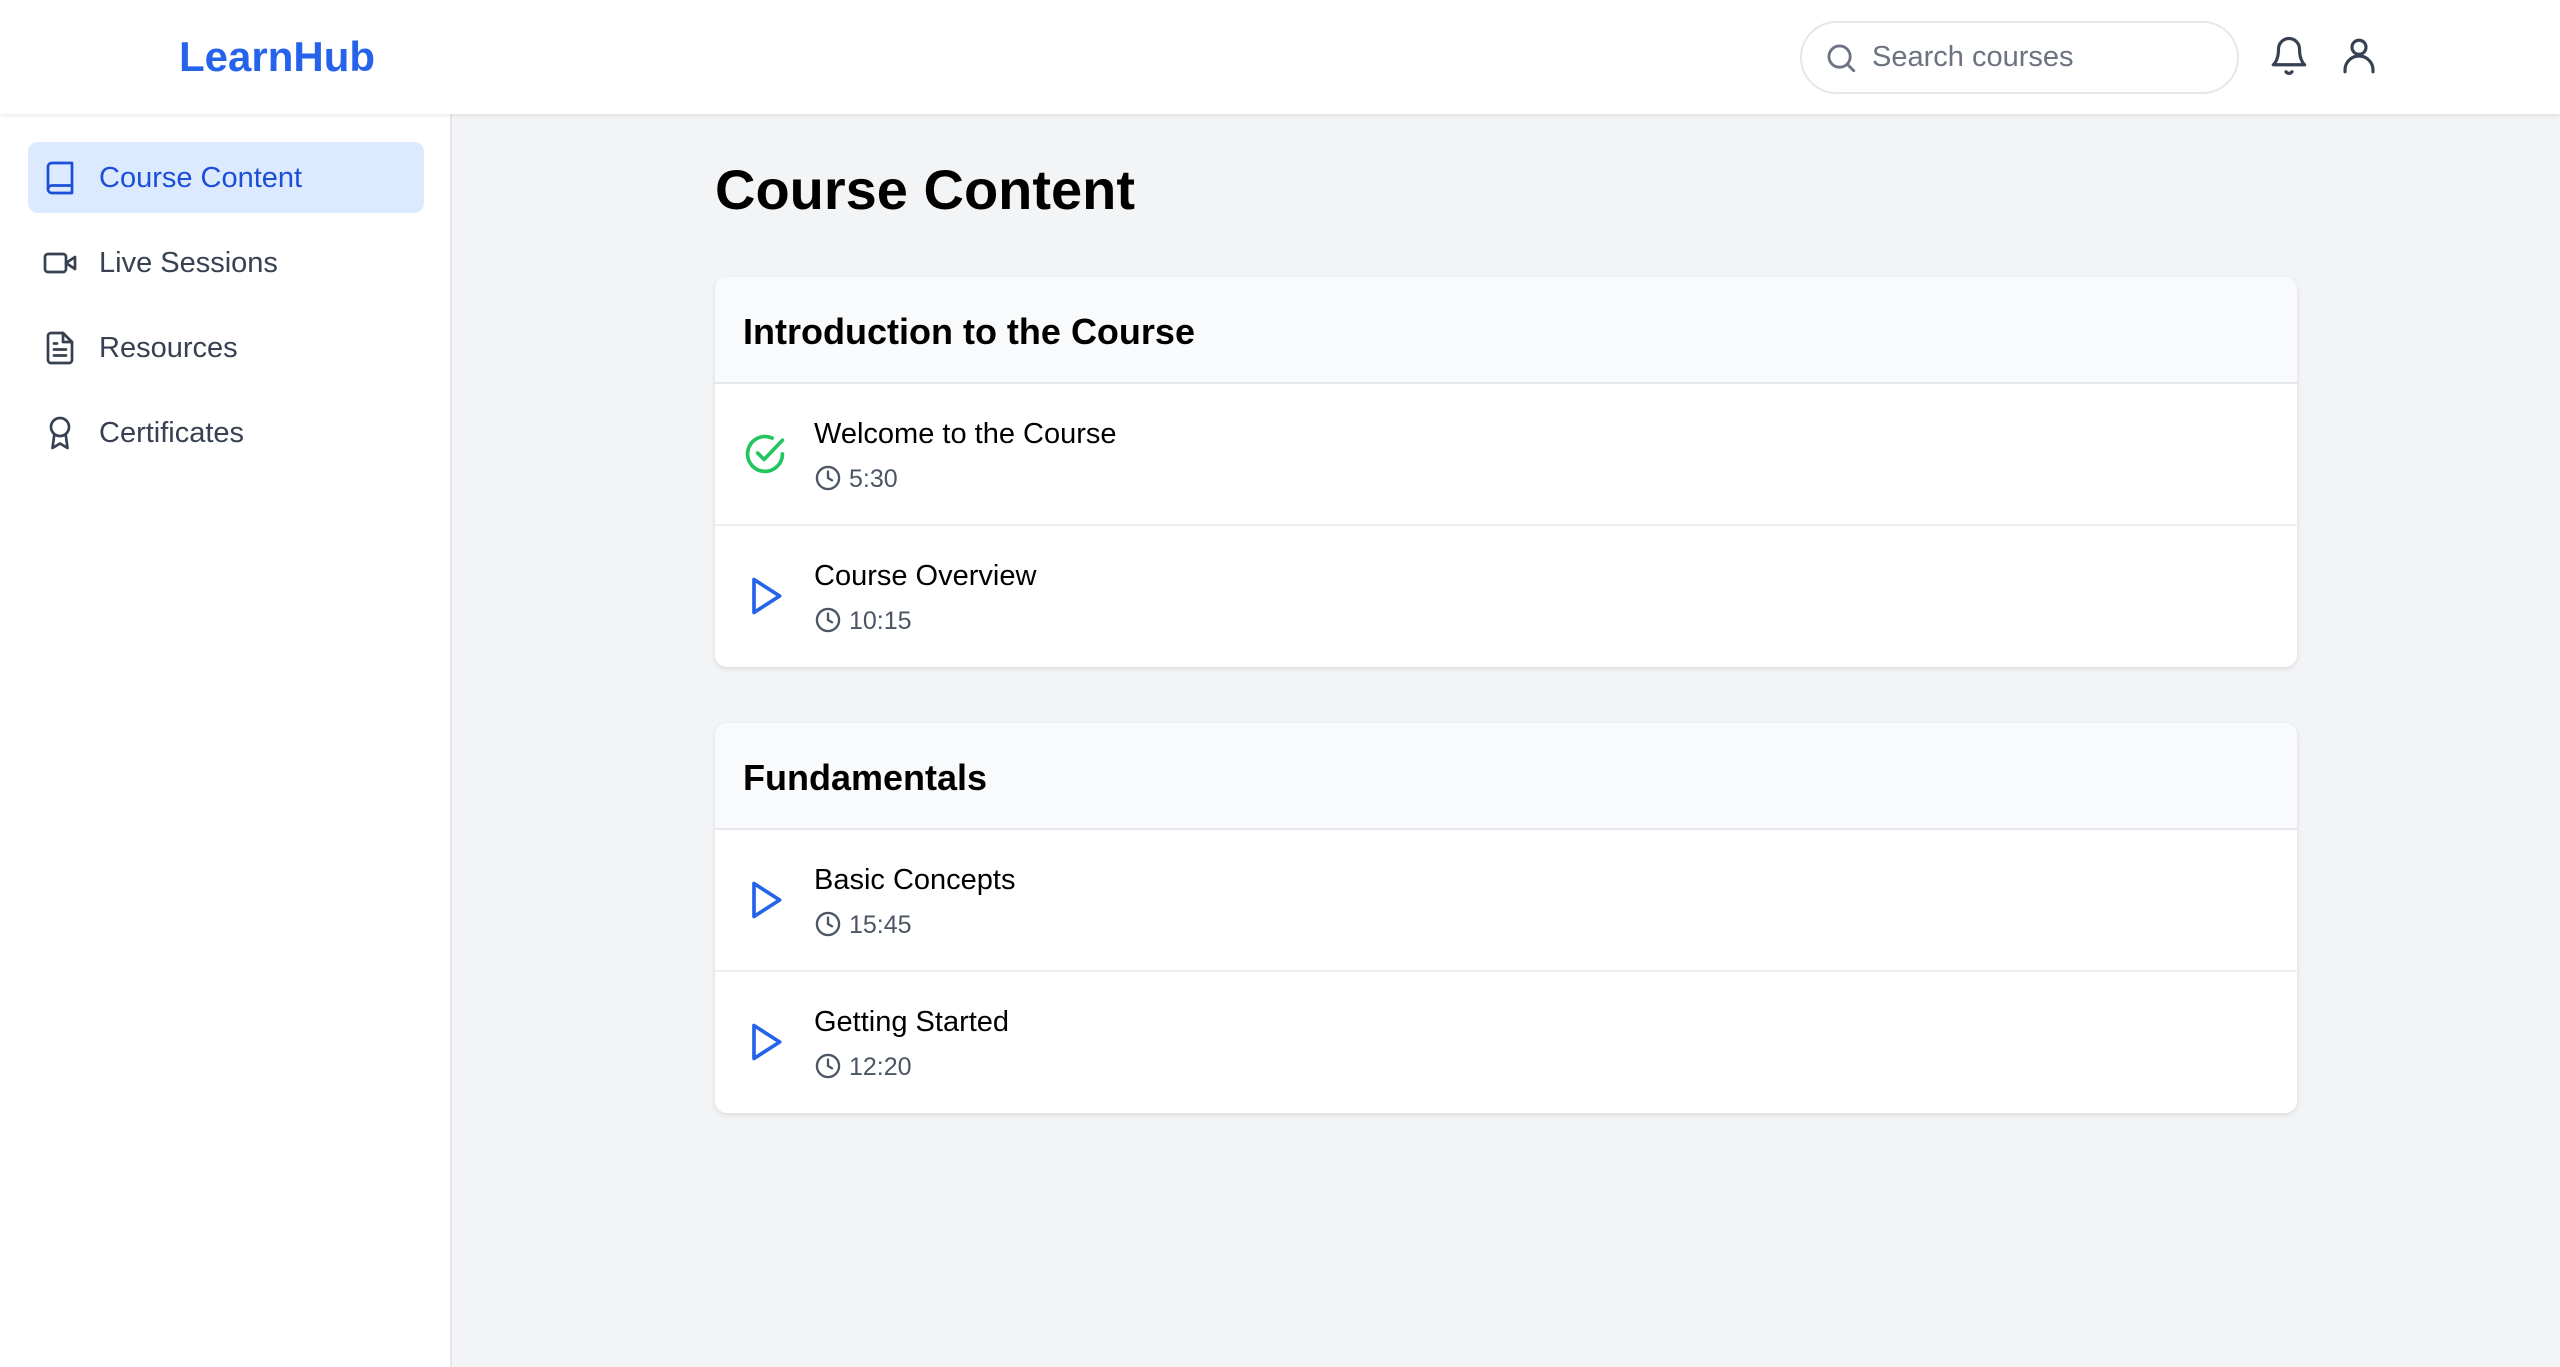 The image size is (2560, 1367). Describe the element at coordinates (880, 1067) in the screenshot. I see `lesson-duration: 12:20` at that location.